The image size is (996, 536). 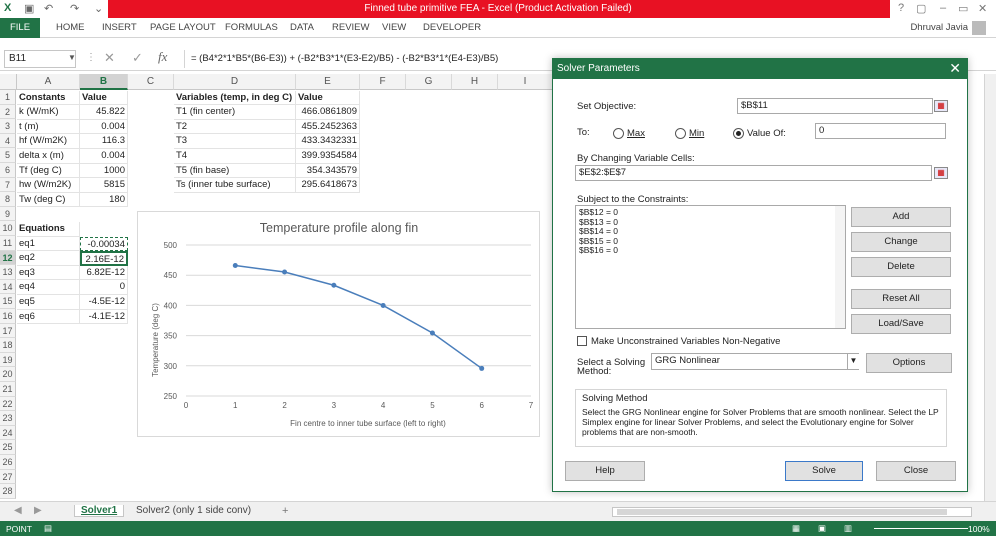 What do you see at coordinates (901, 8) in the screenshot?
I see `help-icon: ?` at bounding box center [901, 8].